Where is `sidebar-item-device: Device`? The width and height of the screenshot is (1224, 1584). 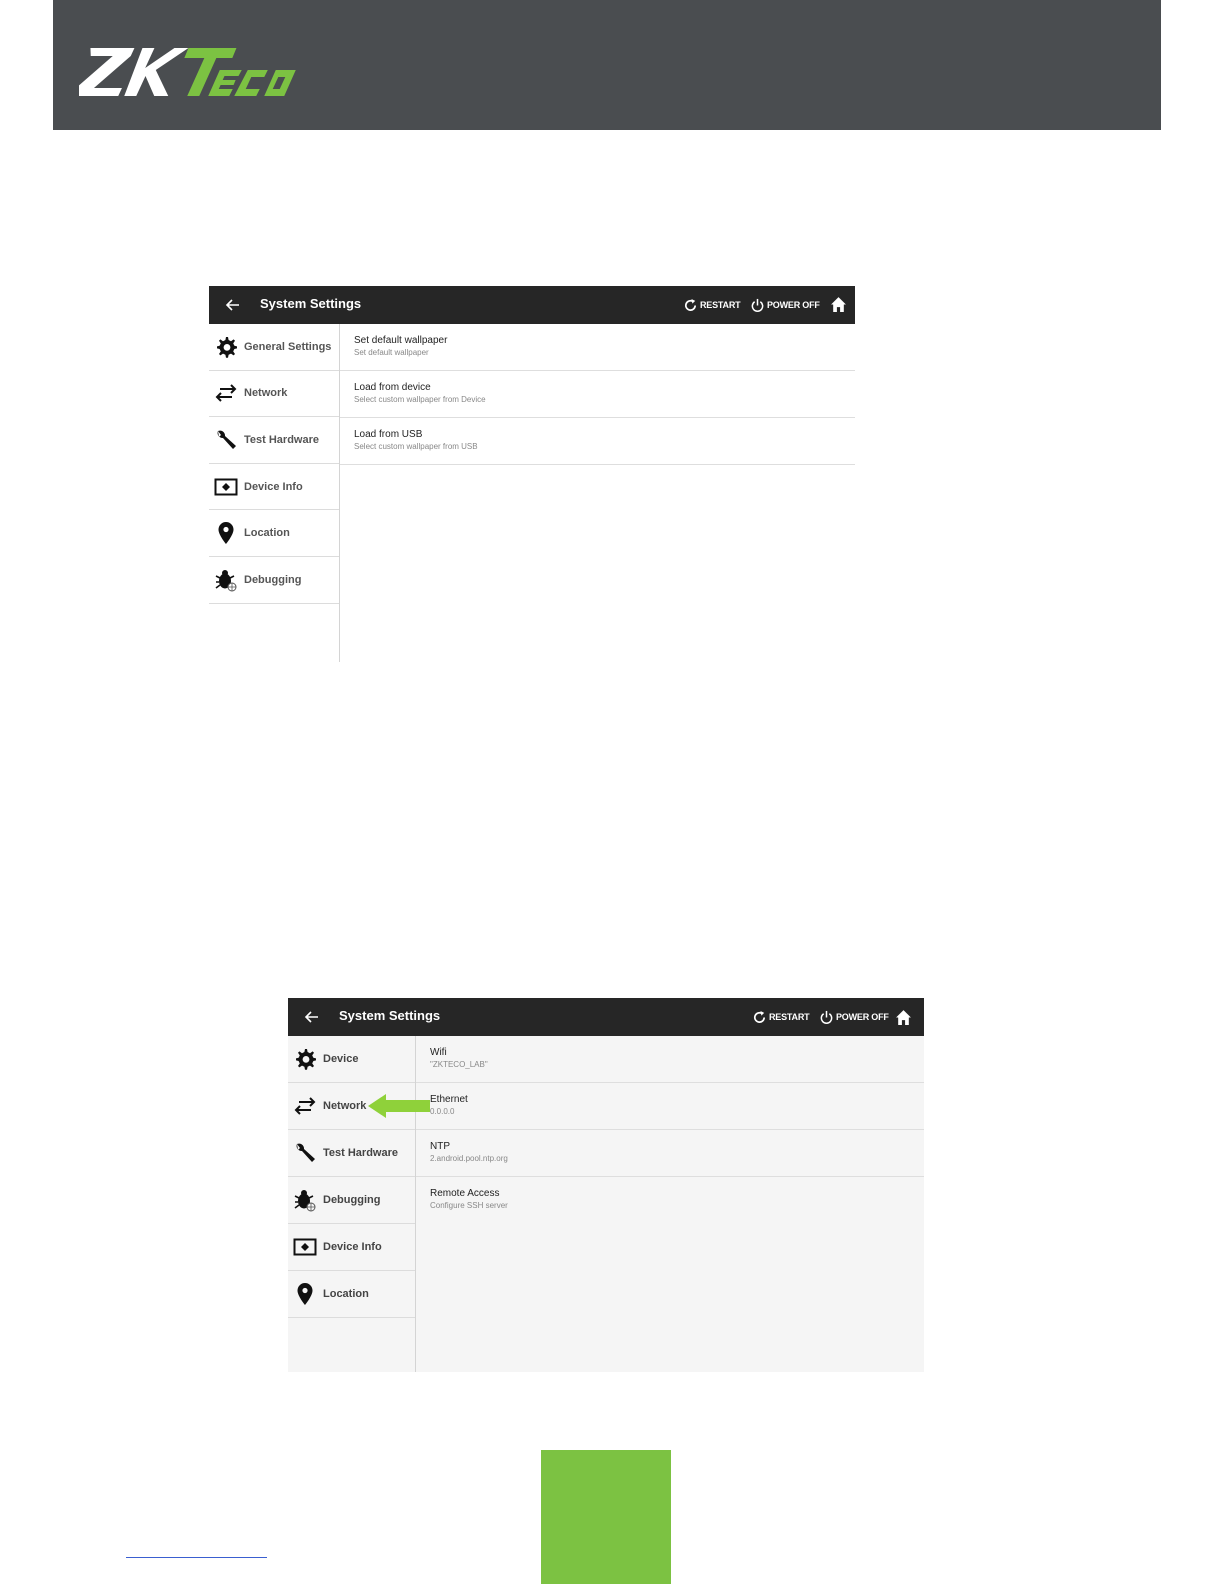 sidebar-item-device: Device is located at coordinates (351, 1059).